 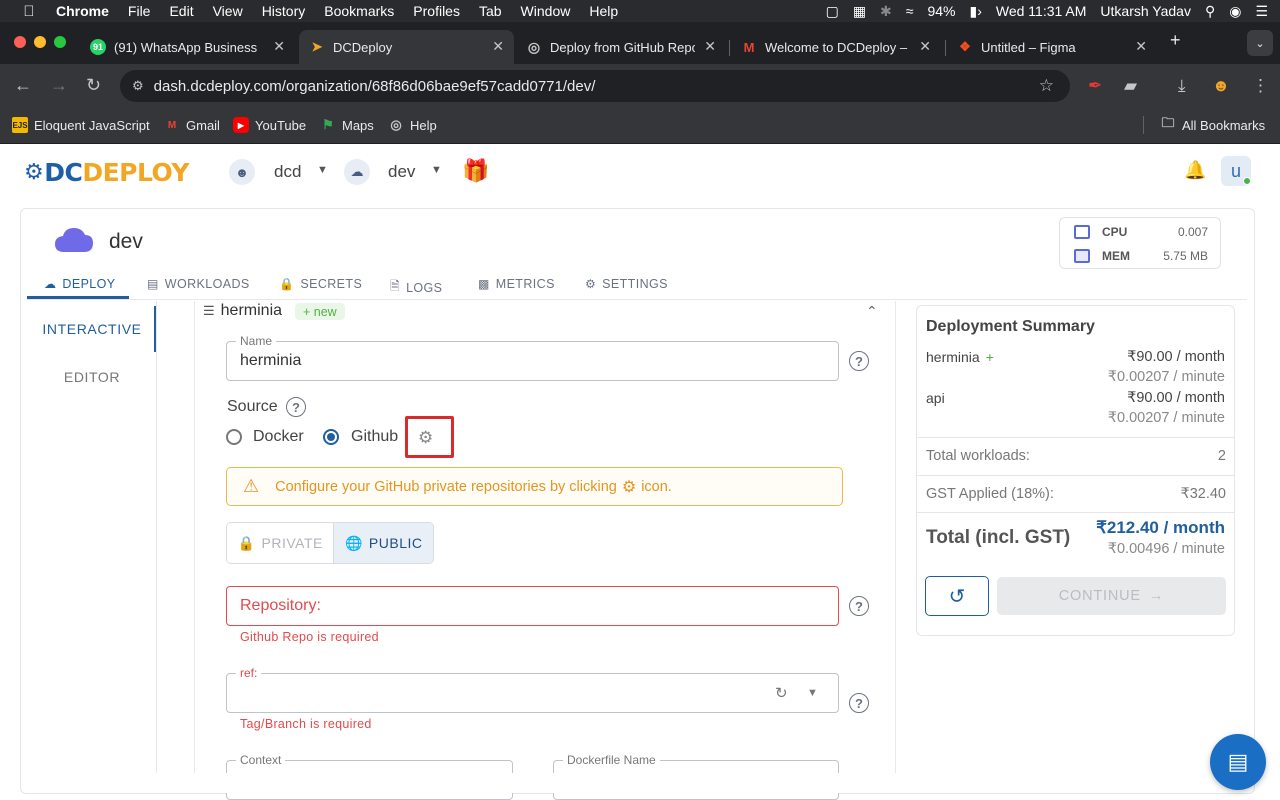 I want to click on menu-bookmarks: Bookmarks, so click(x=359, y=11).